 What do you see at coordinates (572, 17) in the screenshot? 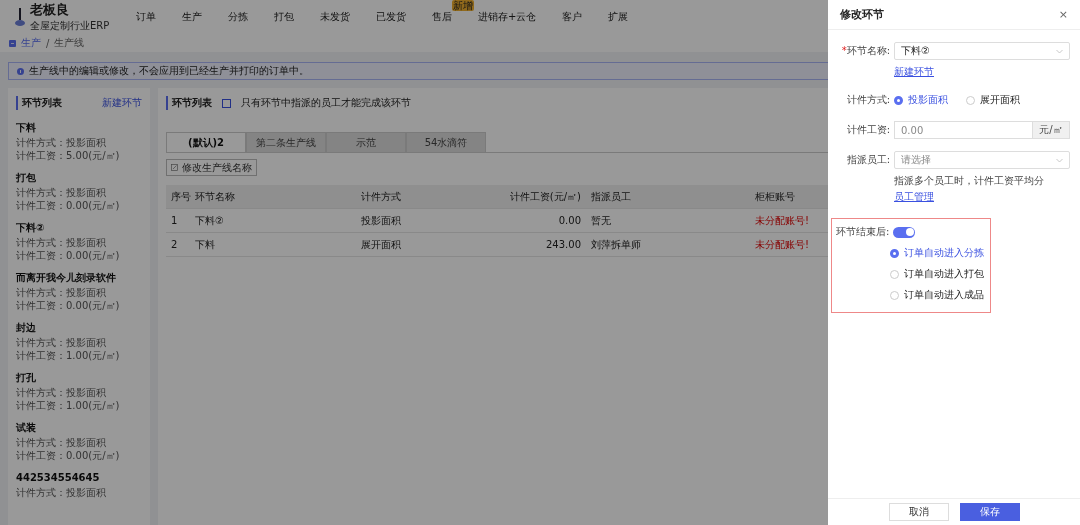
I see `nav-item: 客户` at bounding box center [572, 17].